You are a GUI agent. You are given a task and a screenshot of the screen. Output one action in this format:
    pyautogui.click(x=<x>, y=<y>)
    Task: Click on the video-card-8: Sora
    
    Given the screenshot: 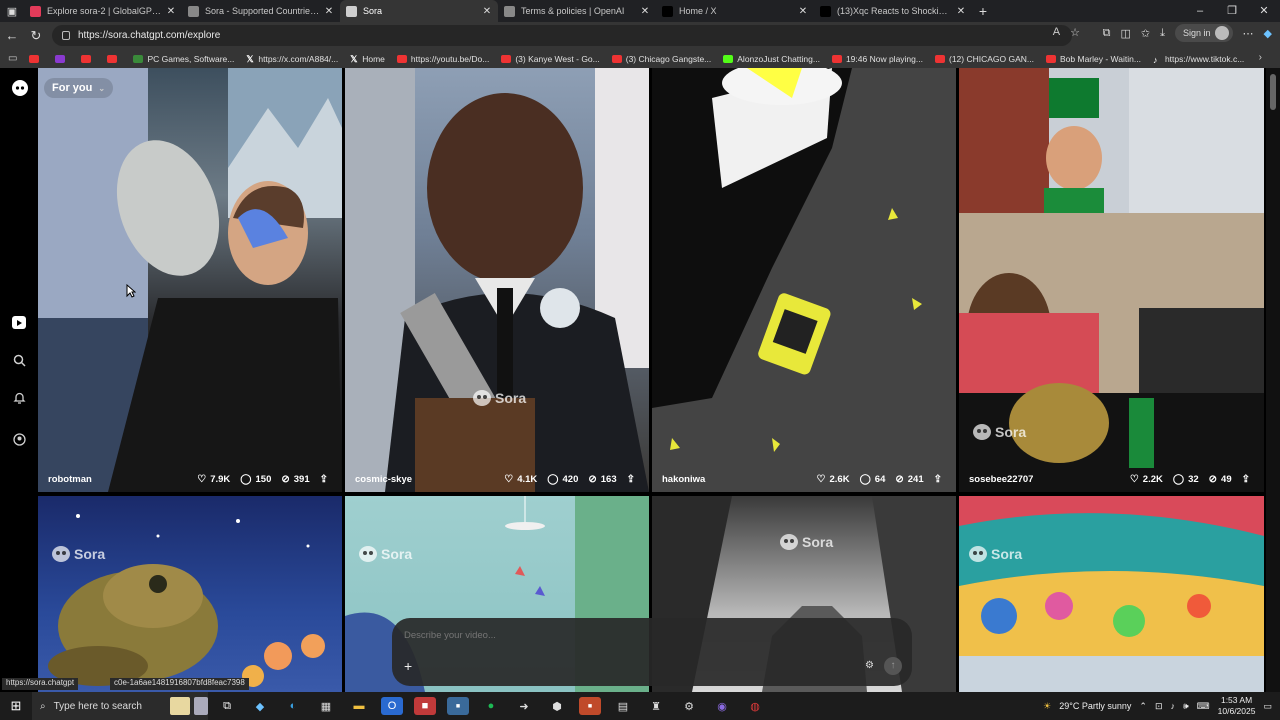 What is the action you would take?
    pyautogui.click(x=1111, y=594)
    